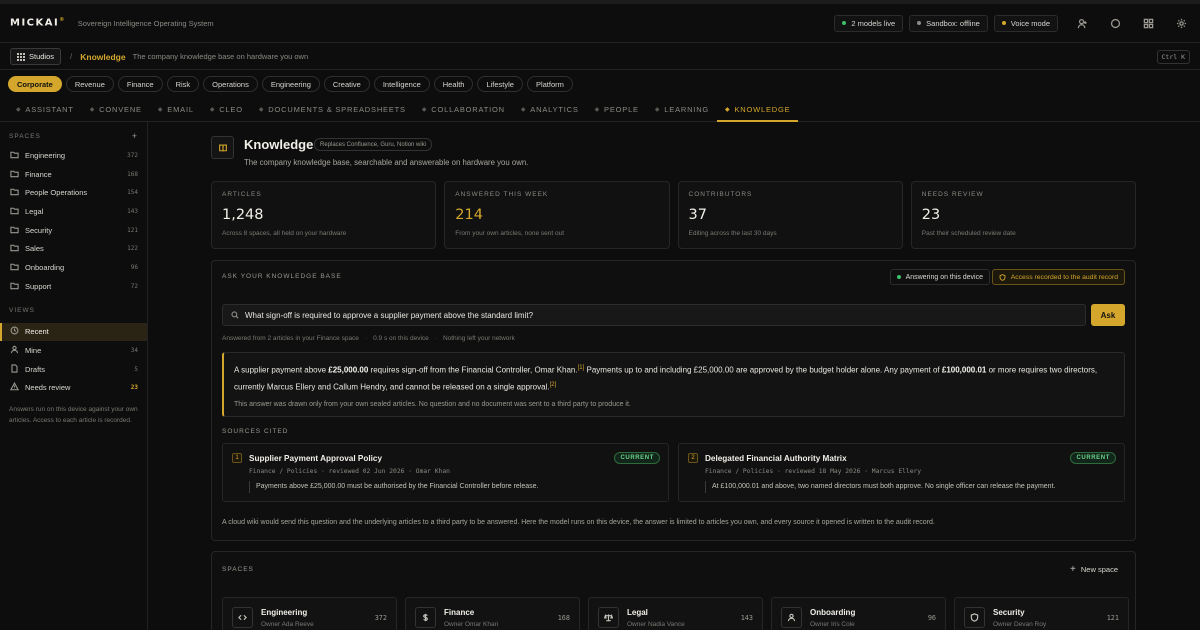  I want to click on tab-knowledge: ◆ KNOWLEDGE, so click(758, 110).